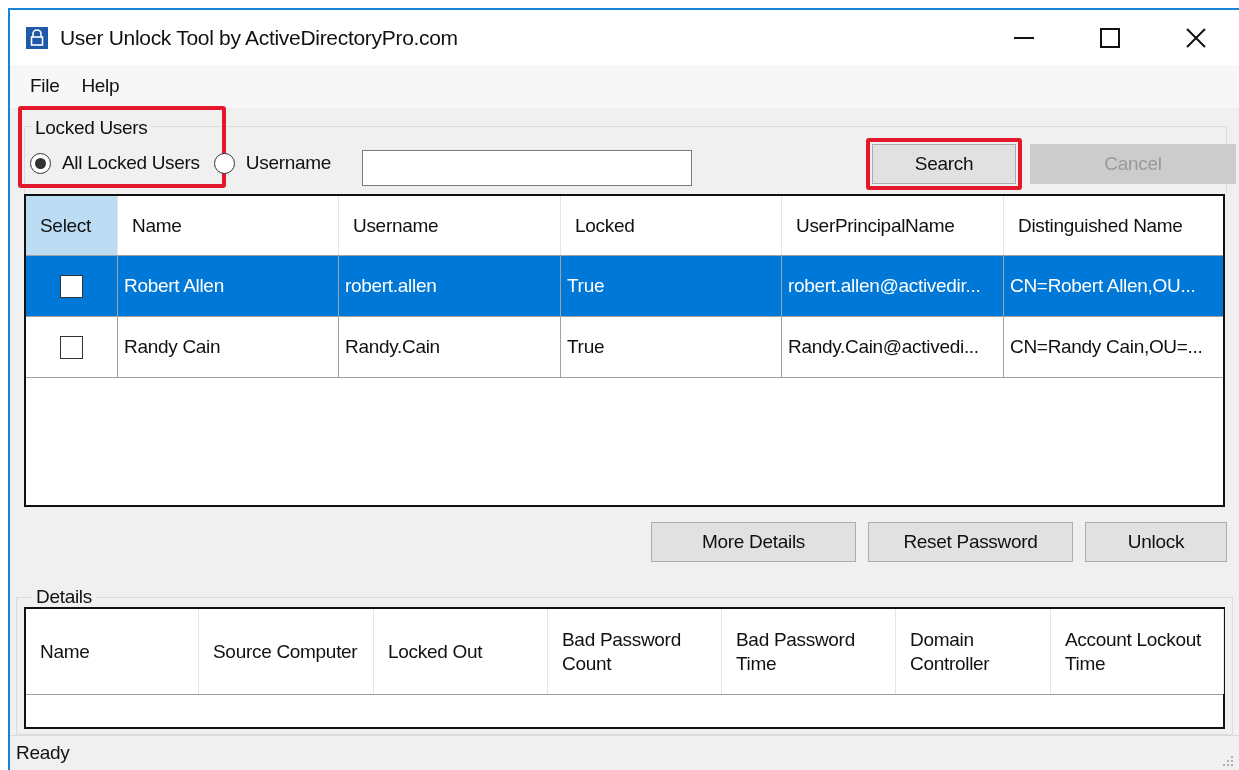  I want to click on table-cell: Randy Cain, so click(228, 347).